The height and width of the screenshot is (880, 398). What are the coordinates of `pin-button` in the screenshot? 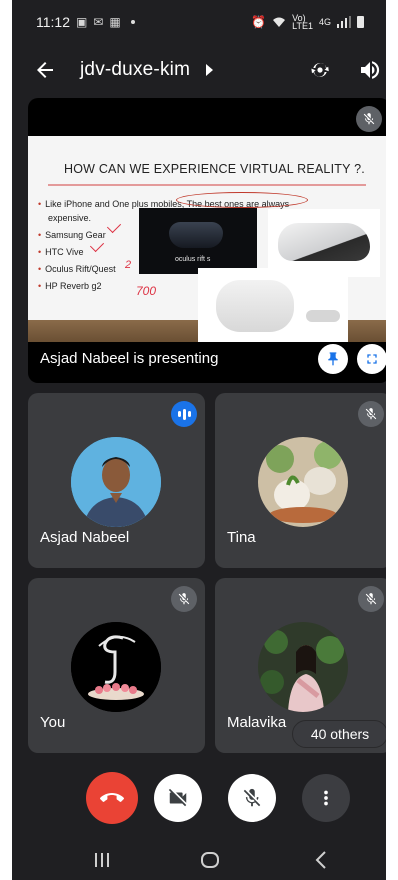 It's located at (333, 359).